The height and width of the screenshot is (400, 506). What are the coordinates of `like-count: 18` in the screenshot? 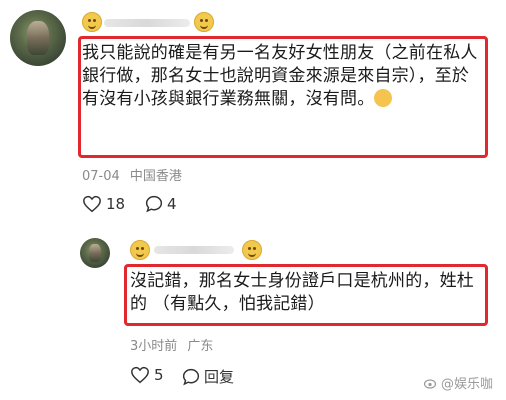 It's located at (116, 204).